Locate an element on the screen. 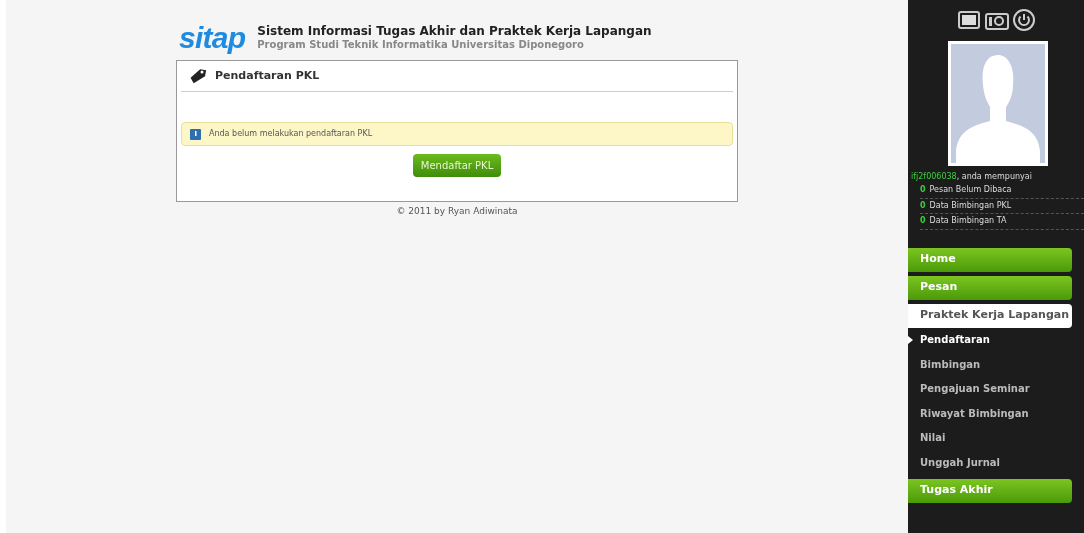  user-greeting: ifj2f006038, anda mempunyai is located at coordinates (971, 176).